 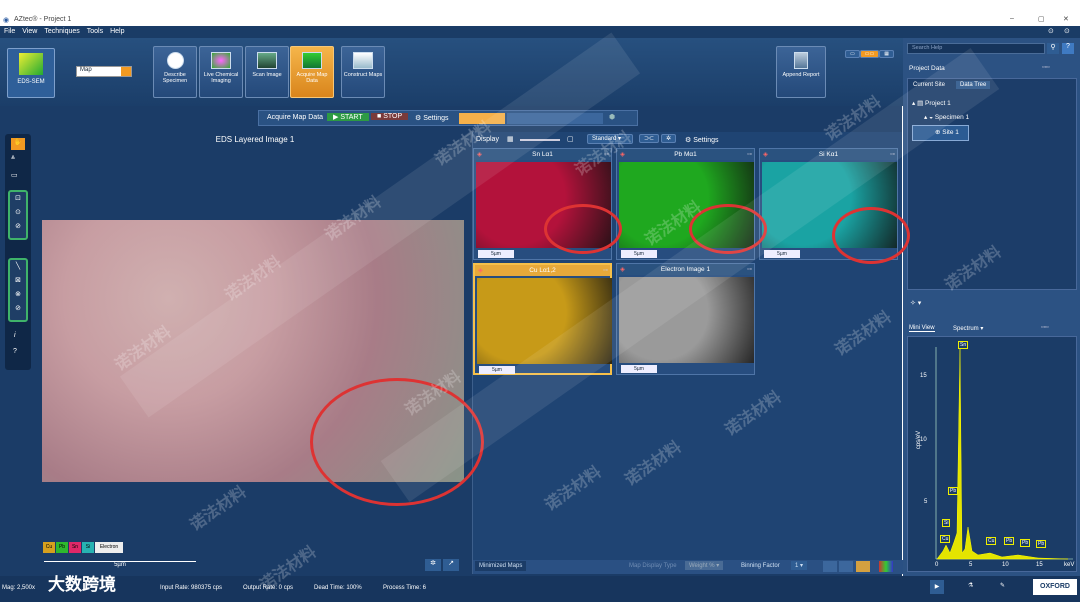 What do you see at coordinates (1044, 327) in the screenshot?
I see `spectrum-window-icons: ▫▫▫` at bounding box center [1044, 327].